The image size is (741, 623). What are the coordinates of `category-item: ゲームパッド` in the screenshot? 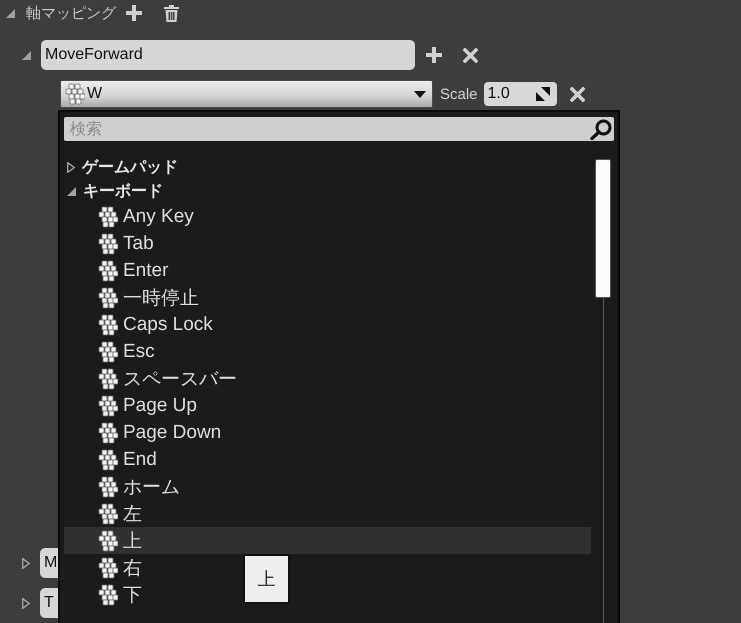 It's located at (121, 167).